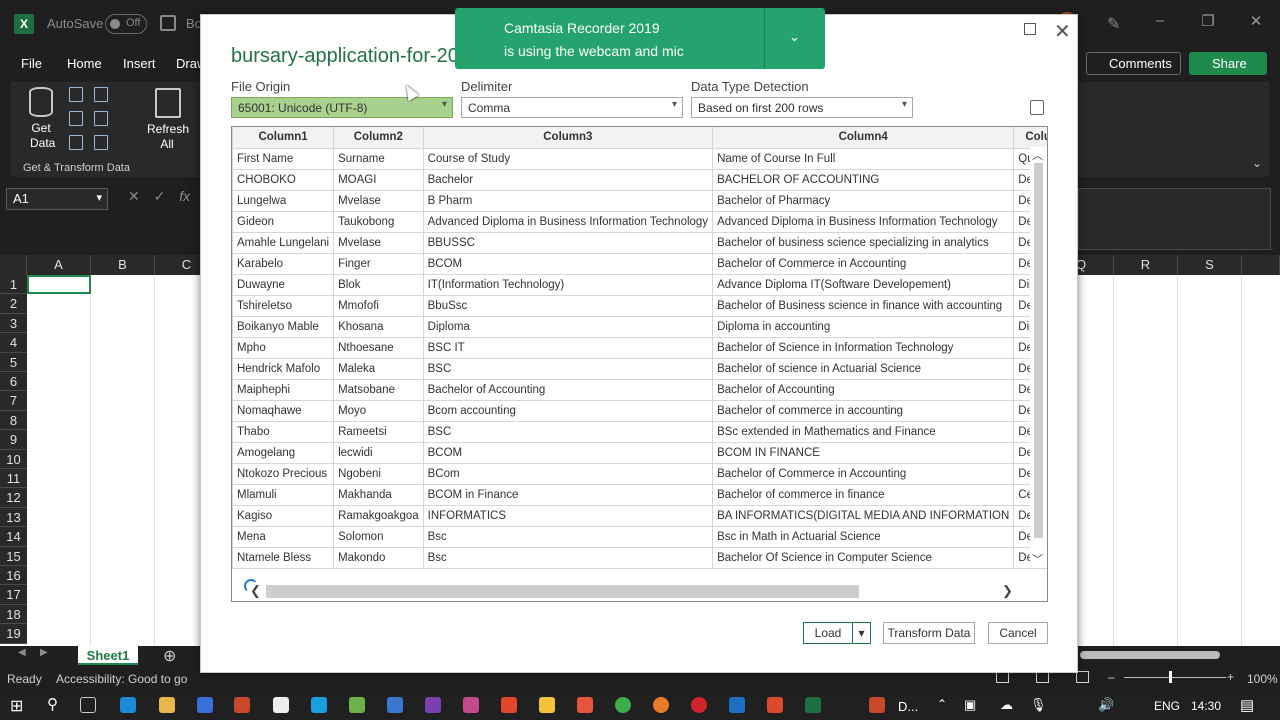 This screenshot has width=1280, height=720. Describe the element at coordinates (640, 591) in the screenshot. I see `horizontal-scrollbar: ❮ ❯` at that location.